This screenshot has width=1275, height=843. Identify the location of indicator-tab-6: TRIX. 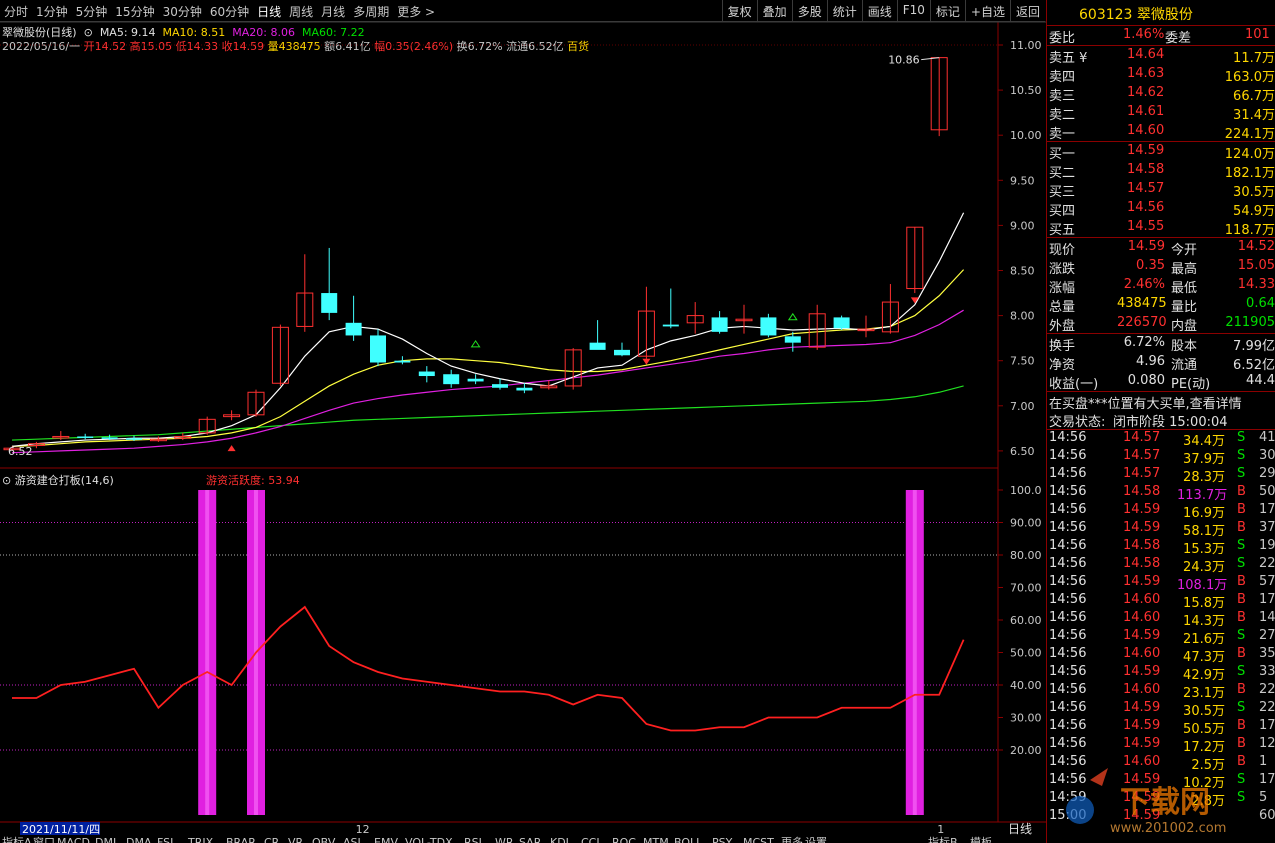
(200, 839).